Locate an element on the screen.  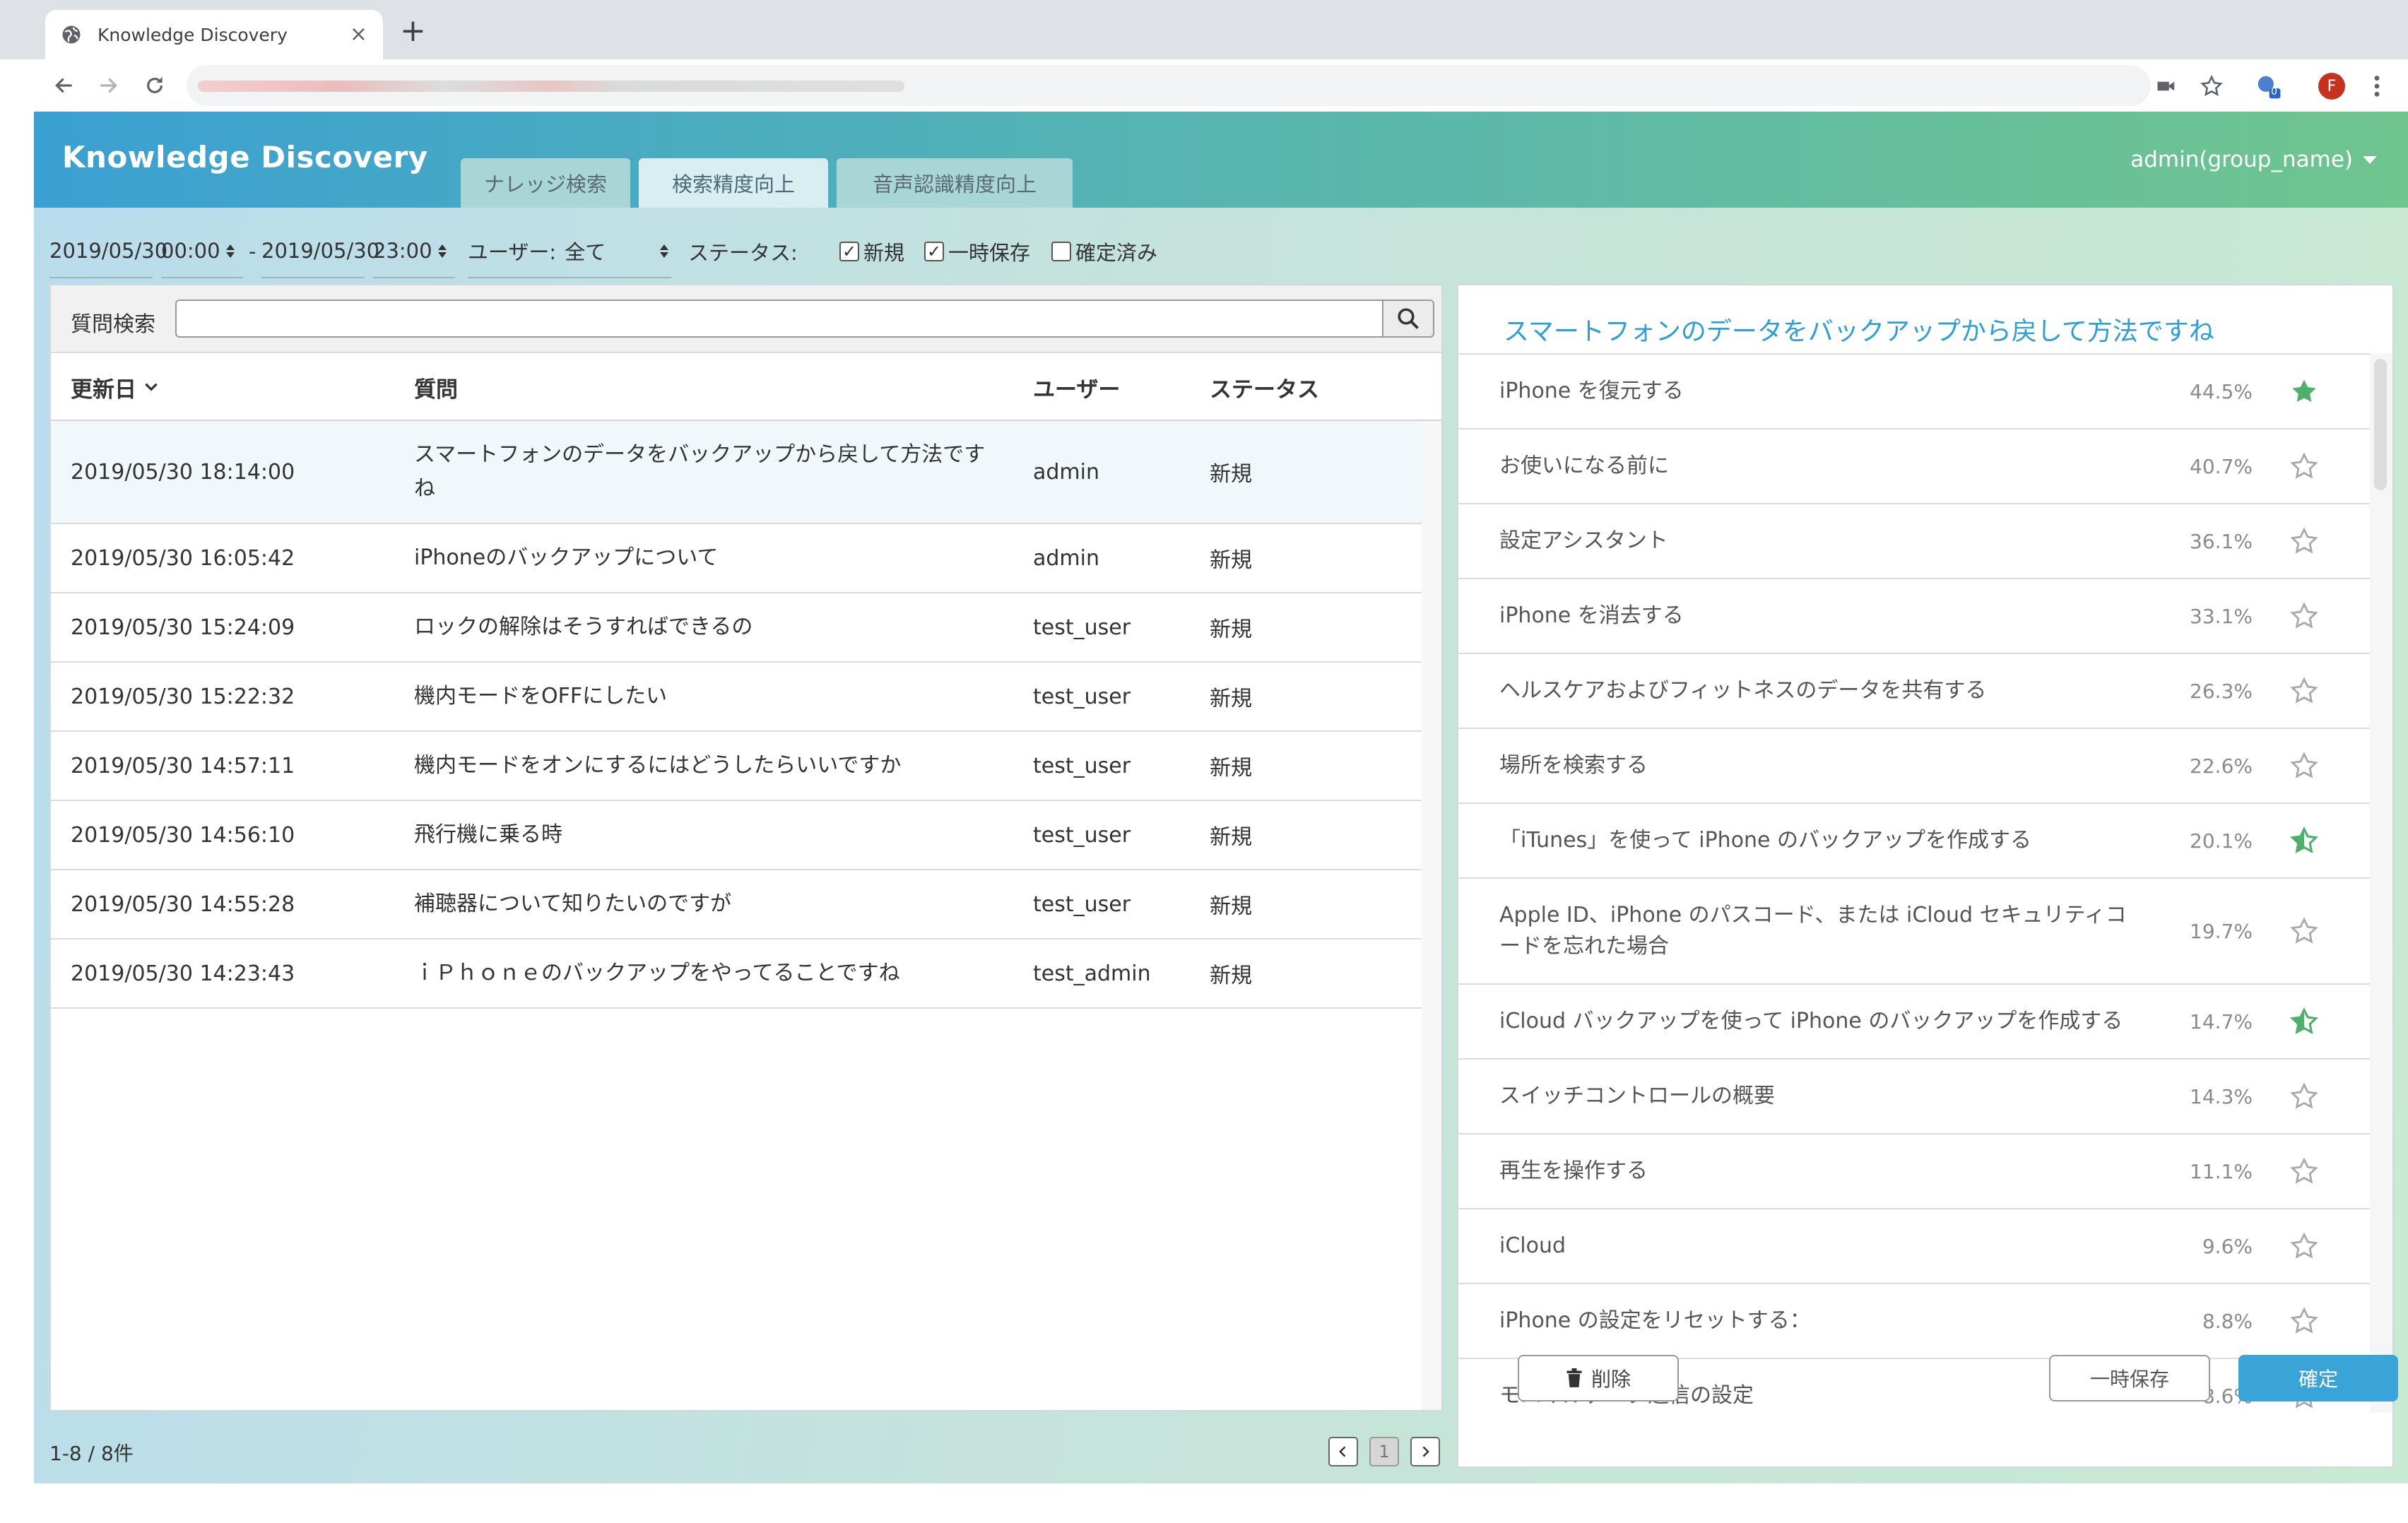
browser-tab: Knowledge Discovery × is located at coordinates (214, 34).